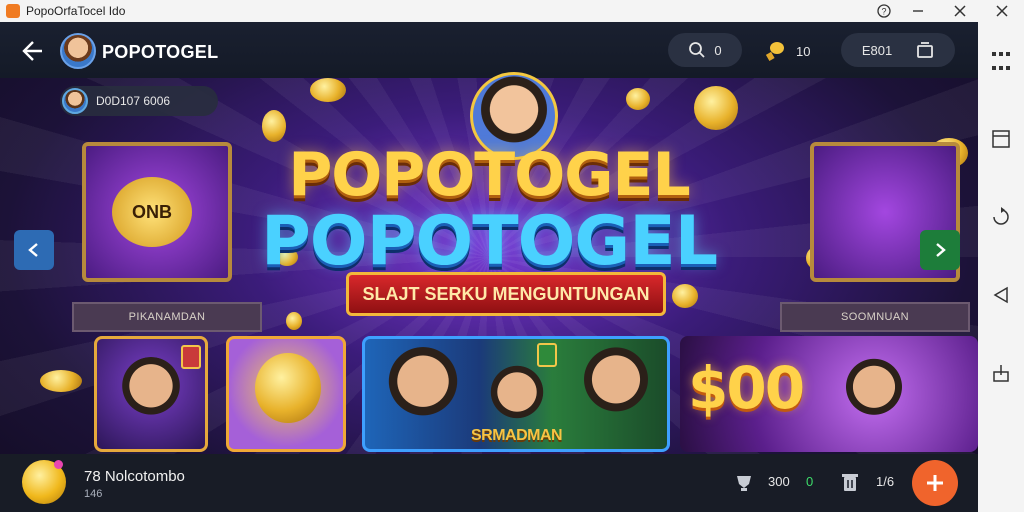 Image resolution: width=1024 pixels, height=512 pixels. I want to click on android-side-rail, so click(1001, 267).